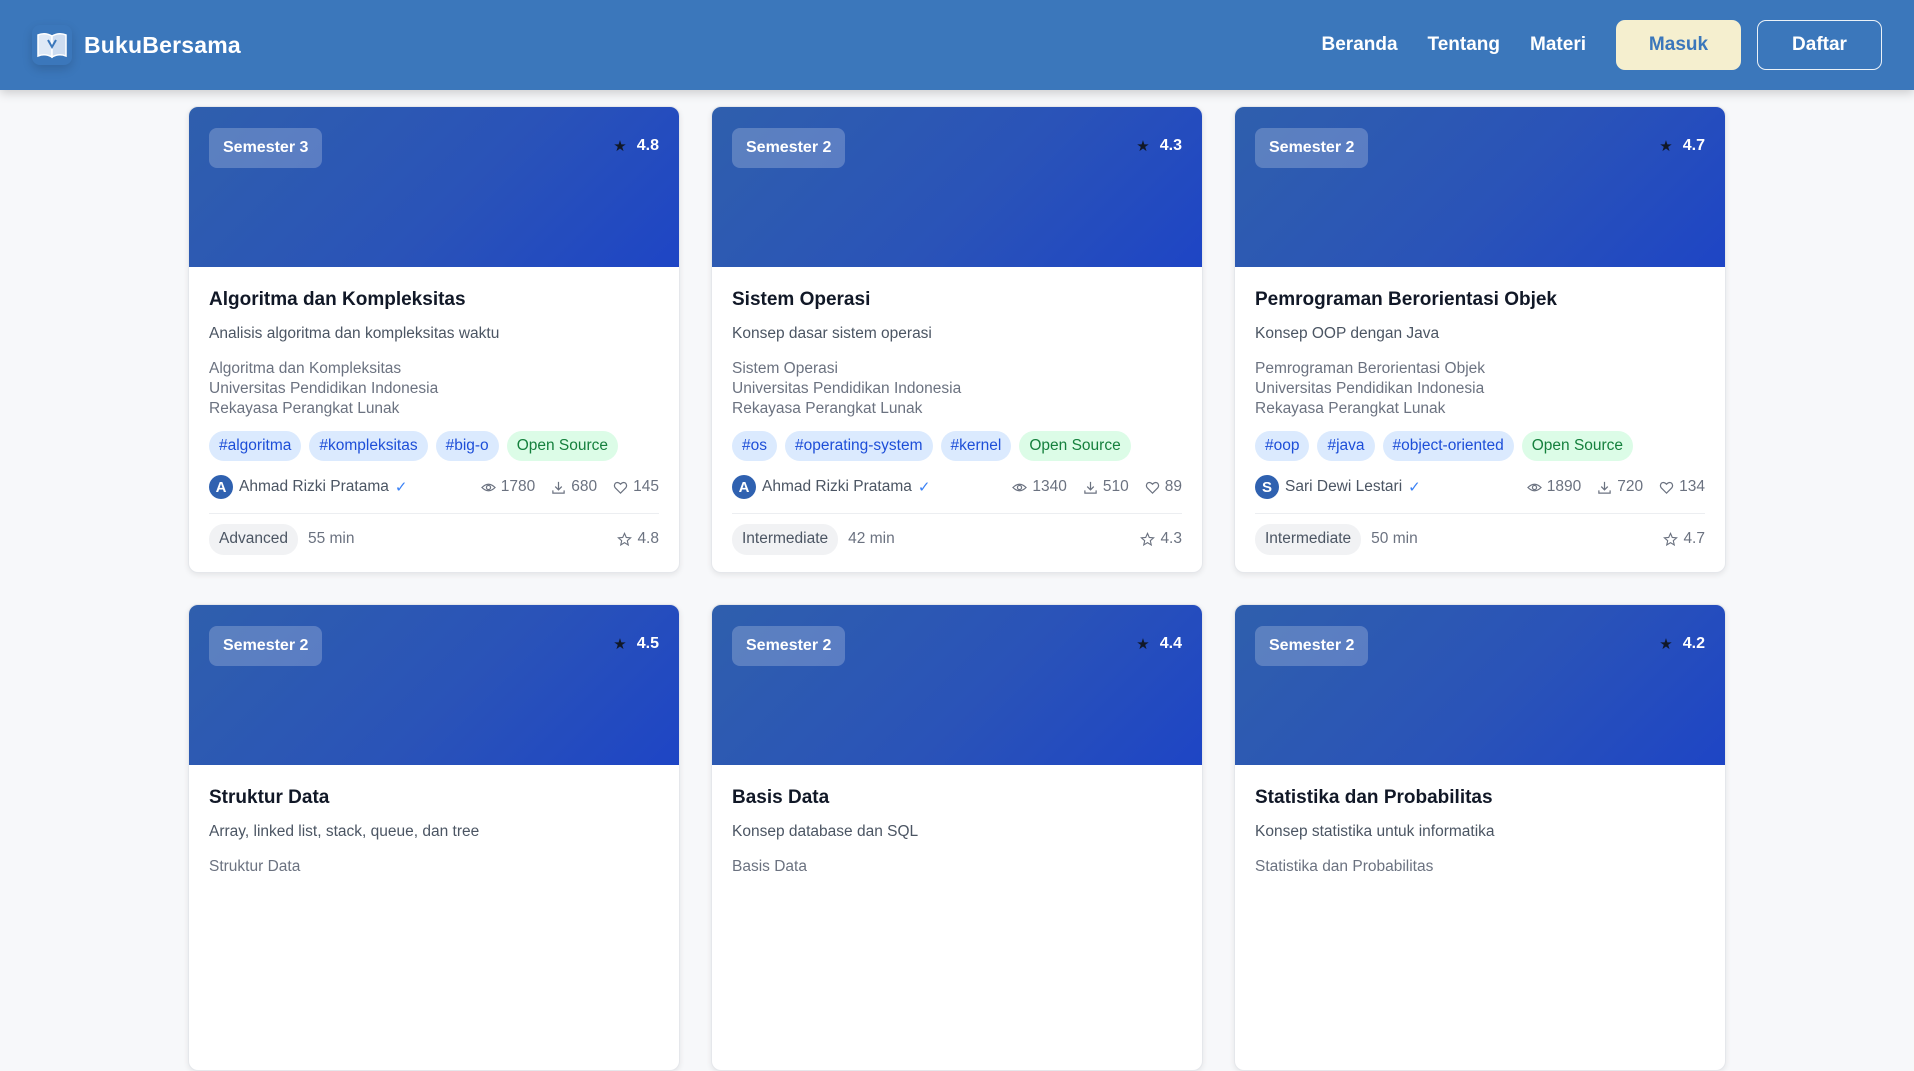 This screenshot has height=1071, width=1914. What do you see at coordinates (837, 486) in the screenshot?
I see `author-name: Ahmad Rizki Pratama` at bounding box center [837, 486].